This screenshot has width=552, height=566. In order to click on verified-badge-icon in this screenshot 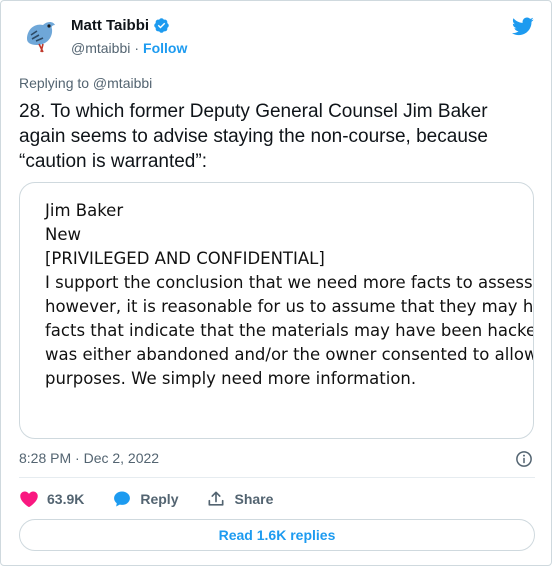, I will do `click(161, 25)`.